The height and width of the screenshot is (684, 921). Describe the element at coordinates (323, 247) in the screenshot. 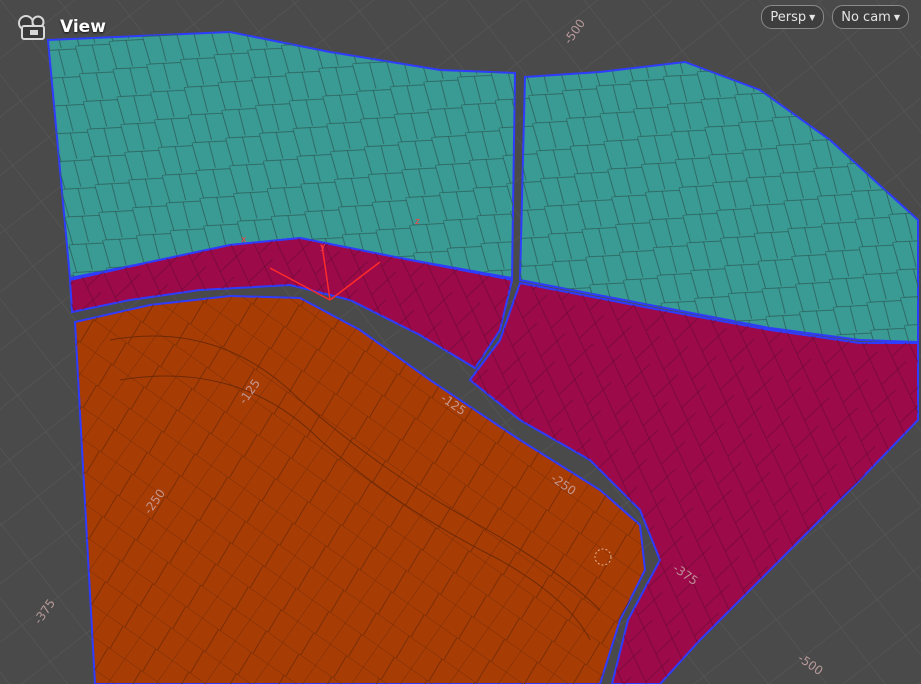

I see `axis-label-y: y` at that location.